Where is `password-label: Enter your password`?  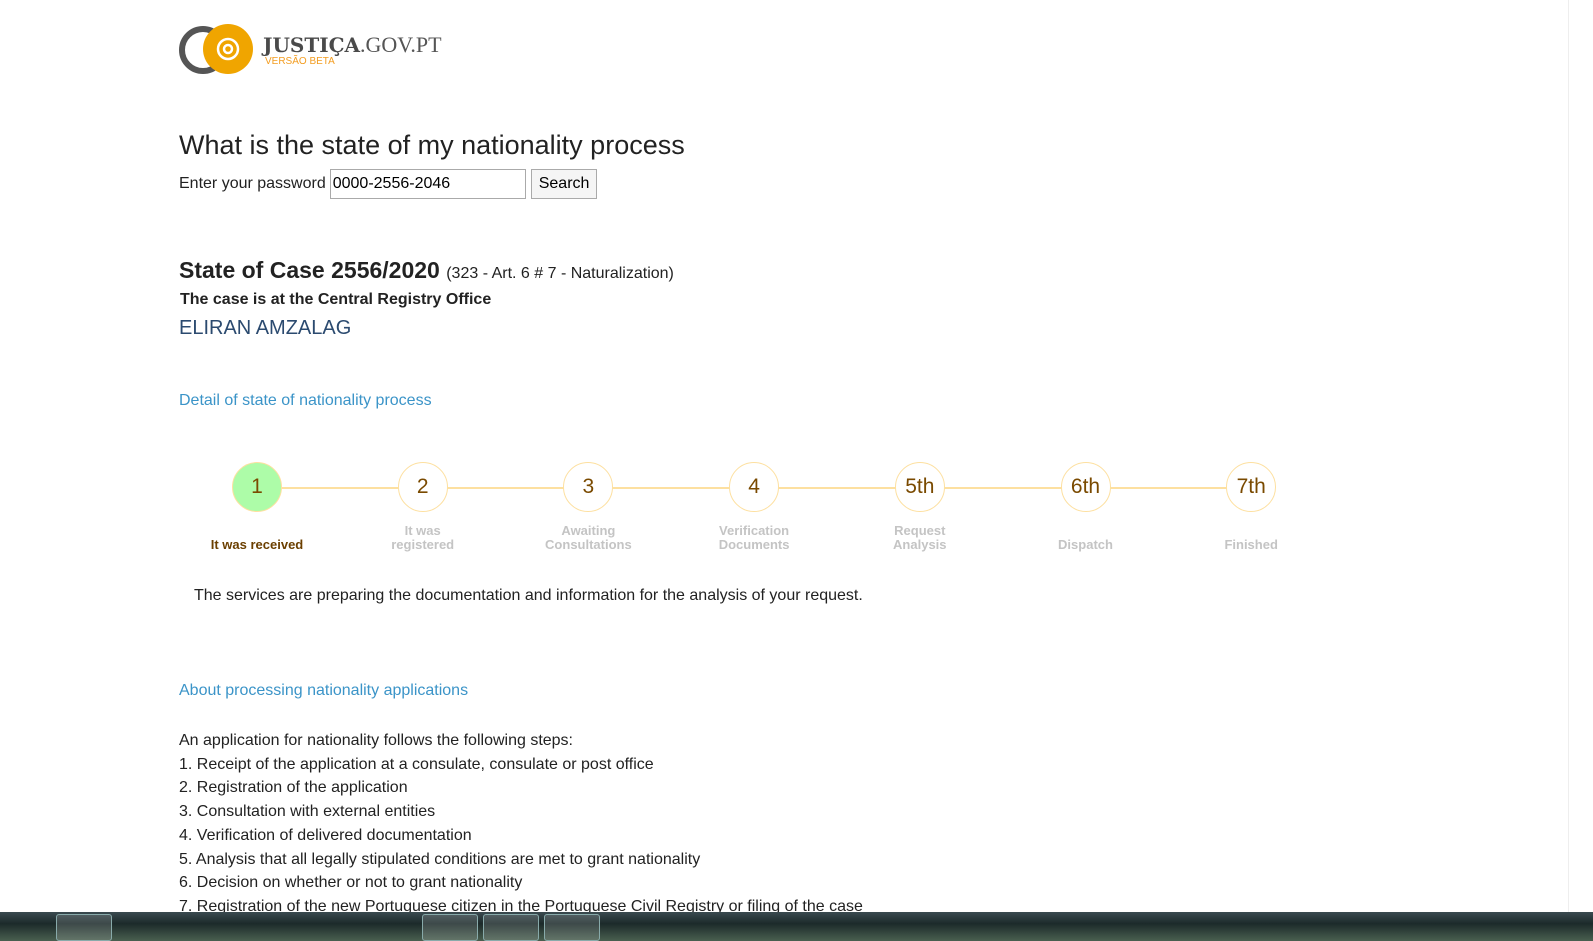
password-label: Enter your password is located at coordinates (252, 183).